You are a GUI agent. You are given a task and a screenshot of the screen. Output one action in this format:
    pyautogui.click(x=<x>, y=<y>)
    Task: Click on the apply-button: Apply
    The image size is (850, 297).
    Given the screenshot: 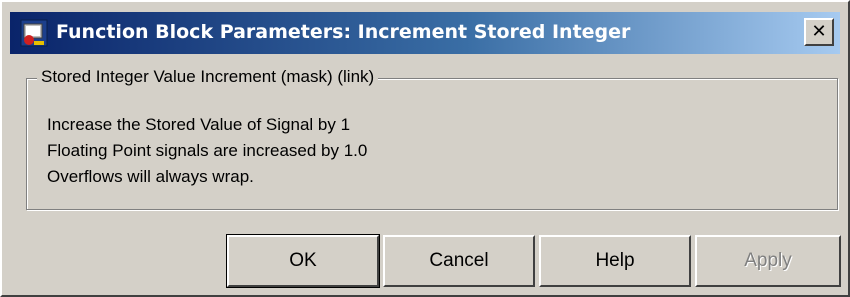 What is the action you would take?
    pyautogui.click(x=768, y=261)
    